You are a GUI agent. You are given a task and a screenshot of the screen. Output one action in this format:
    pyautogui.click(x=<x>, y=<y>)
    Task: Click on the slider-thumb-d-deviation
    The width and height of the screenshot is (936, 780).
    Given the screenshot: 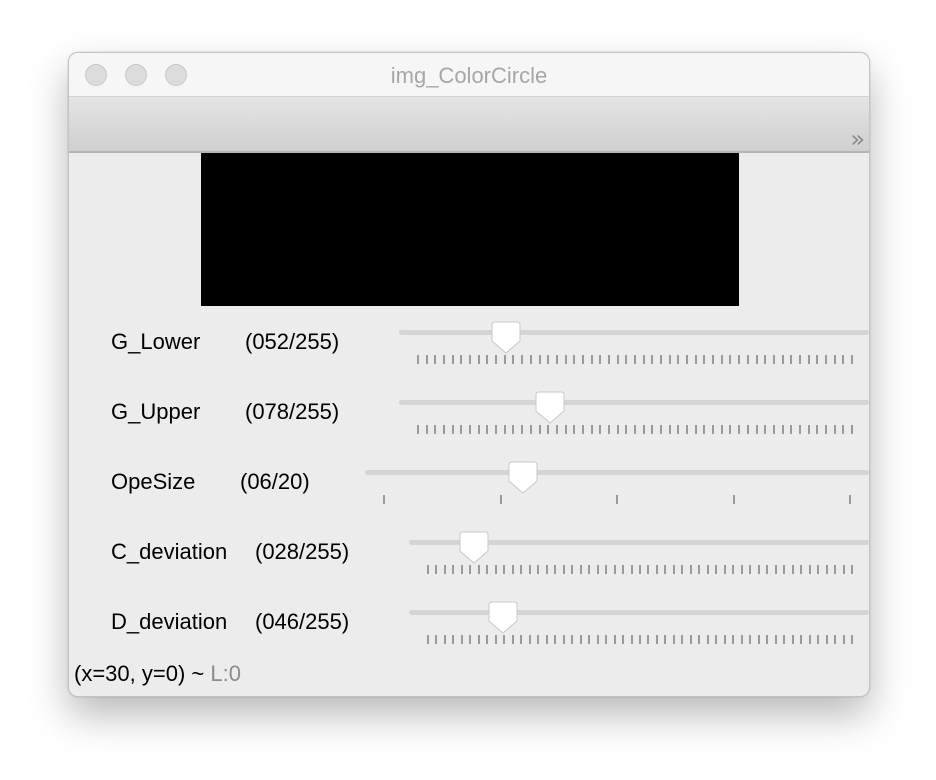 What is the action you would take?
    pyautogui.click(x=503, y=618)
    